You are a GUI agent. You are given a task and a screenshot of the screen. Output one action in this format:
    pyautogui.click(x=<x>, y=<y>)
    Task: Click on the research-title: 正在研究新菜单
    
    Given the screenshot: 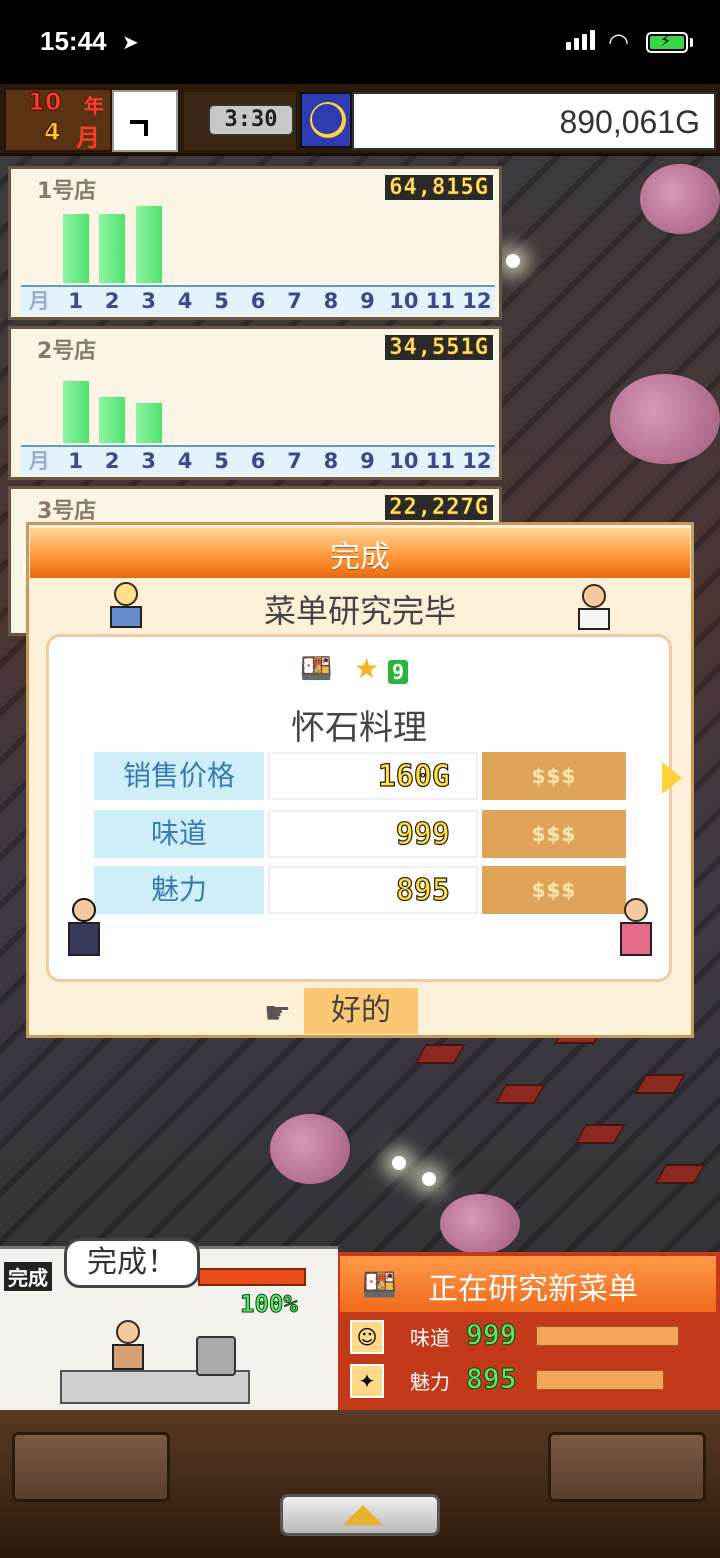 What is the action you would take?
    pyautogui.click(x=533, y=1289)
    